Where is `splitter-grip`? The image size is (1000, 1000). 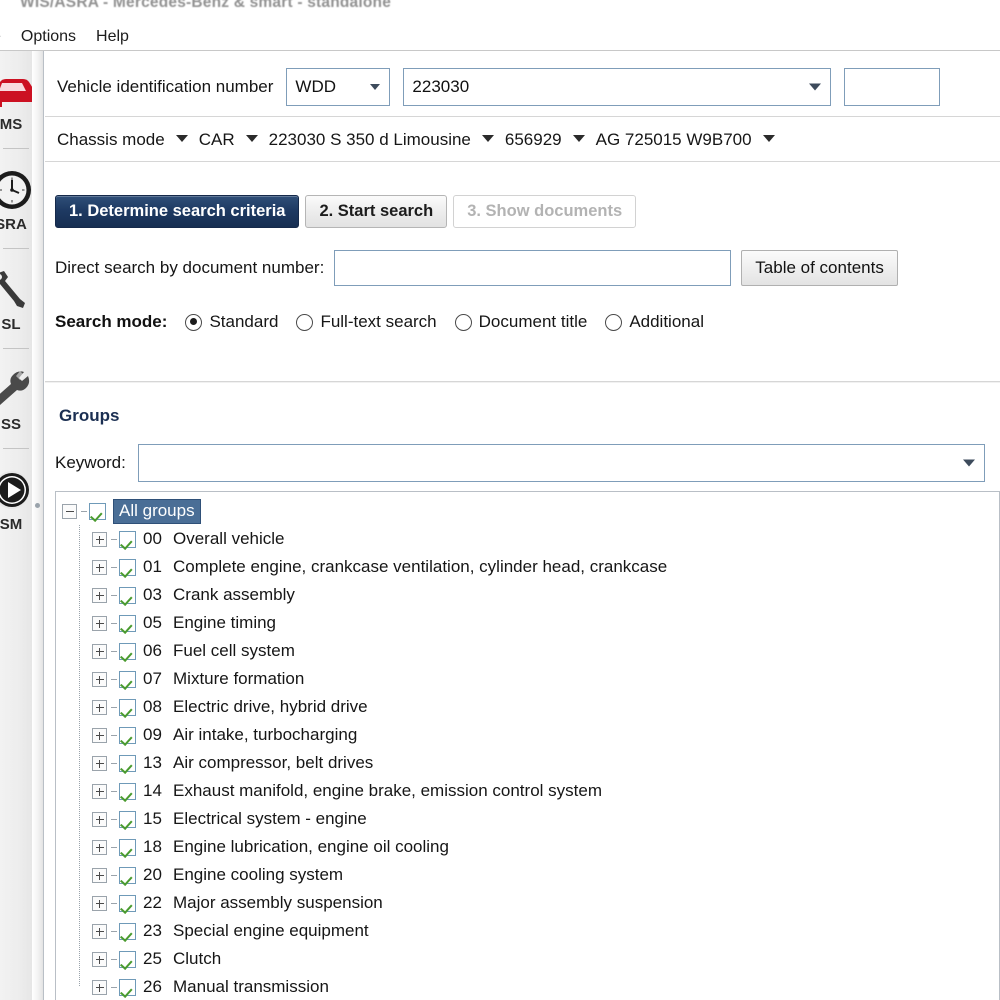
splitter-grip is located at coordinates (37, 505).